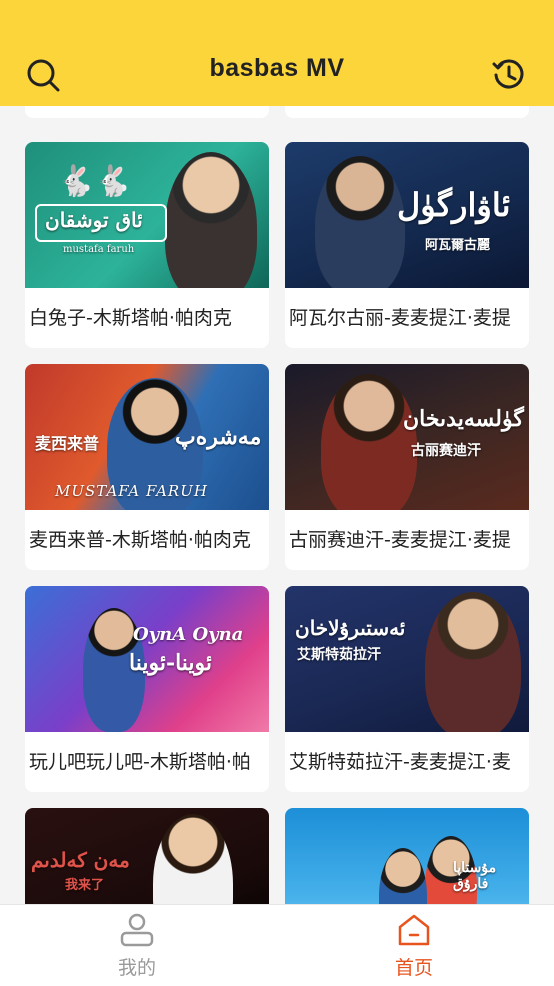 The width and height of the screenshot is (554, 986). Describe the element at coordinates (80, 860) in the screenshot. I see `thumb-title: مەن كەلدىم` at that location.